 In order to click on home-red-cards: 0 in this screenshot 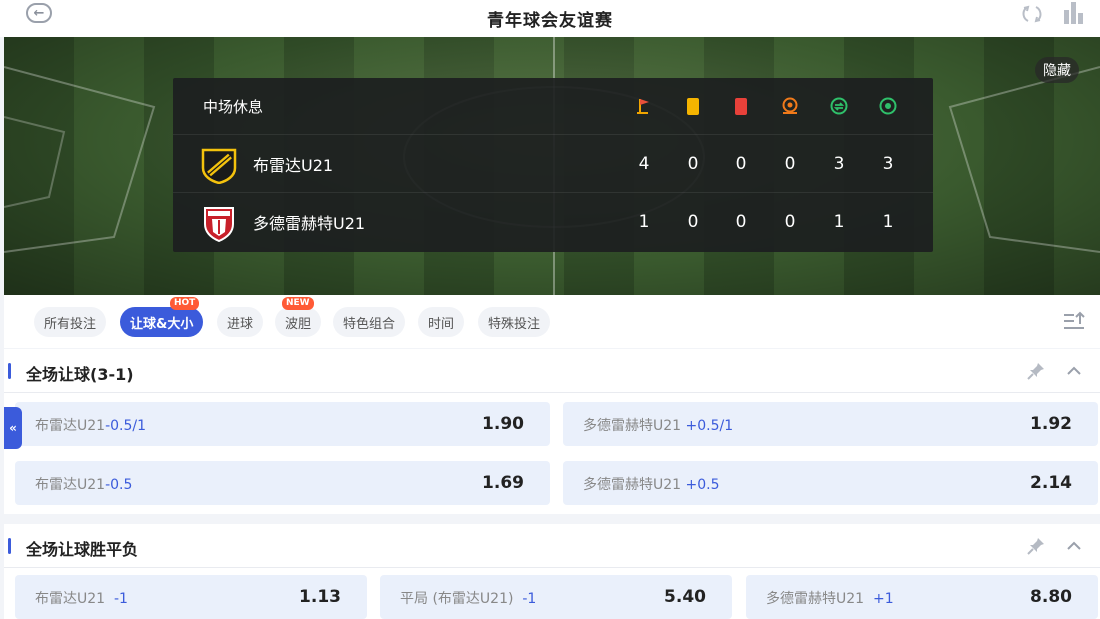, I will do `click(741, 163)`.